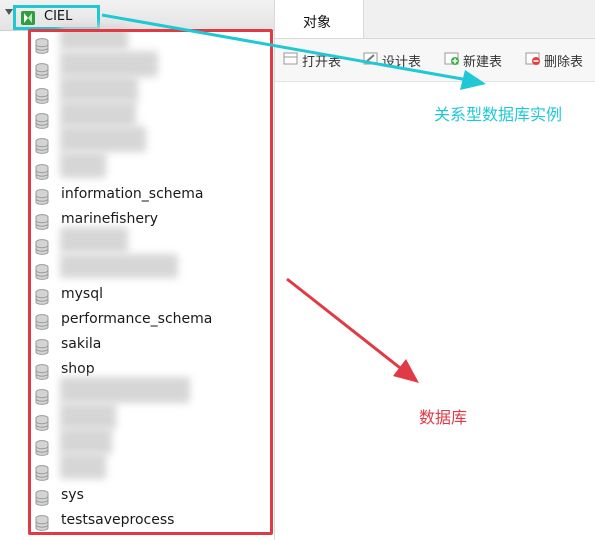  Describe the element at coordinates (285, 47) in the screenshot. I see `instance-arrow-line` at that location.